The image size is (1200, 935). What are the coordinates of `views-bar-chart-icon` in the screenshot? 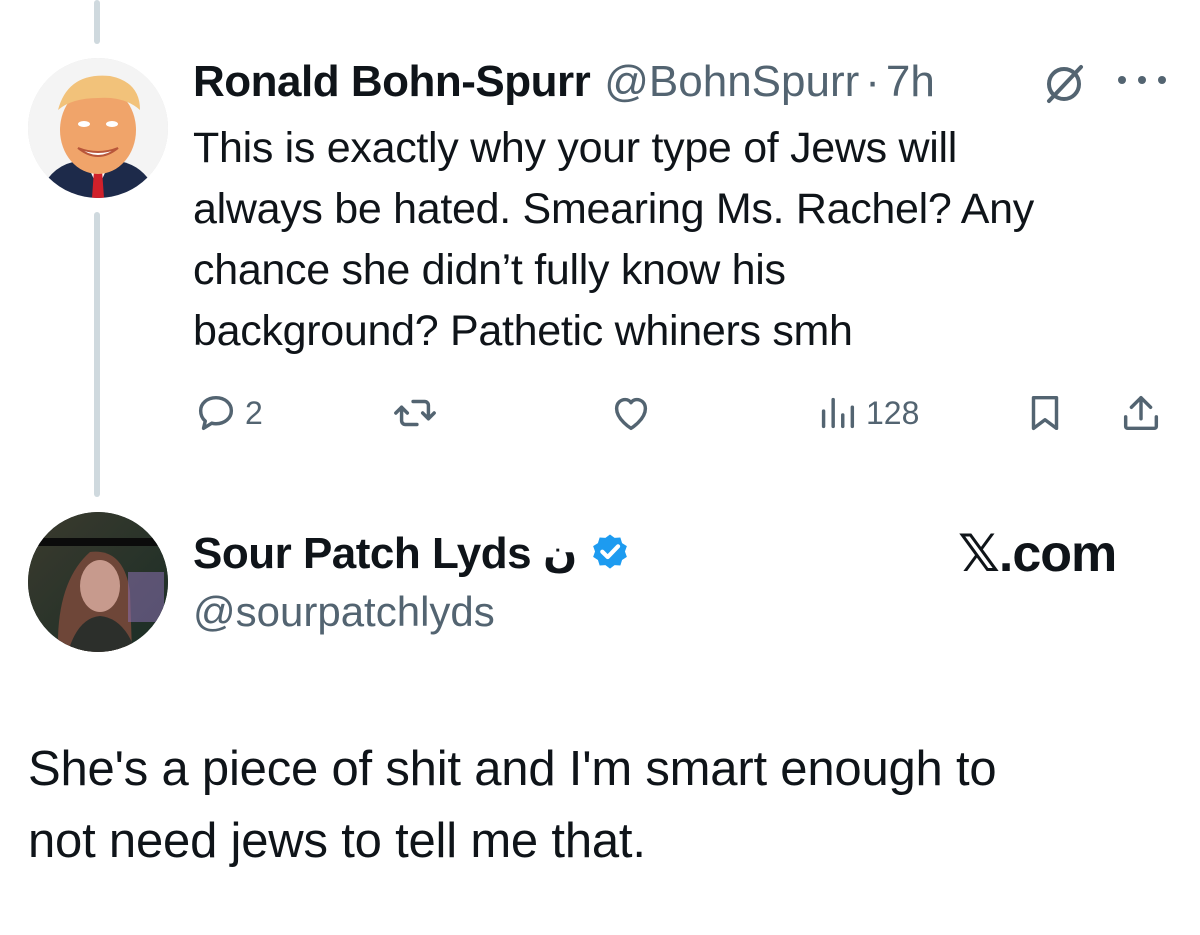 It's located at (838, 413).